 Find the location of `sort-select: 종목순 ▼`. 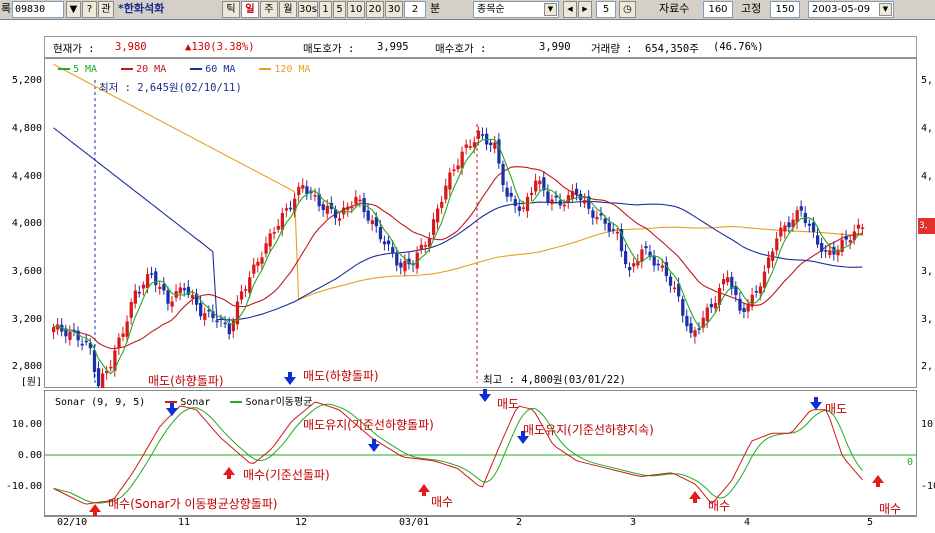

sort-select: 종목순 ▼ is located at coordinates (516, 9).